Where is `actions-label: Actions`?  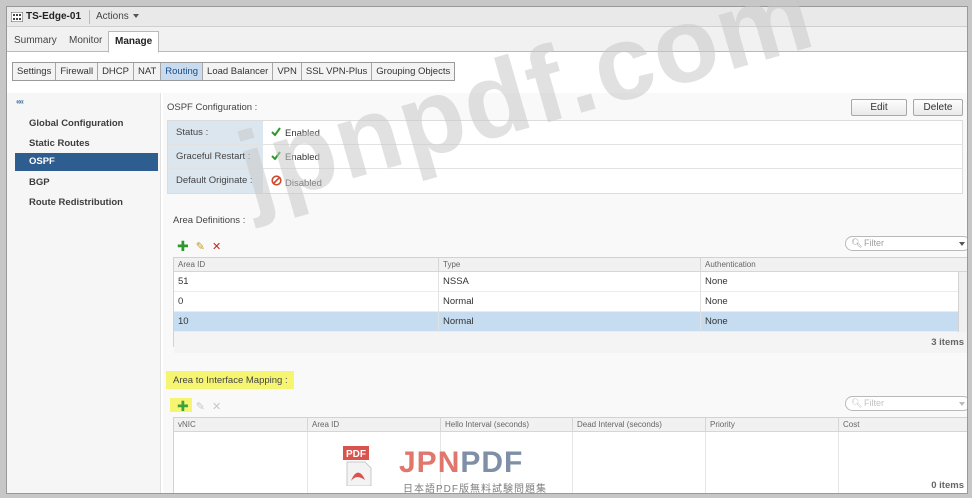
actions-label: Actions is located at coordinates (112, 16).